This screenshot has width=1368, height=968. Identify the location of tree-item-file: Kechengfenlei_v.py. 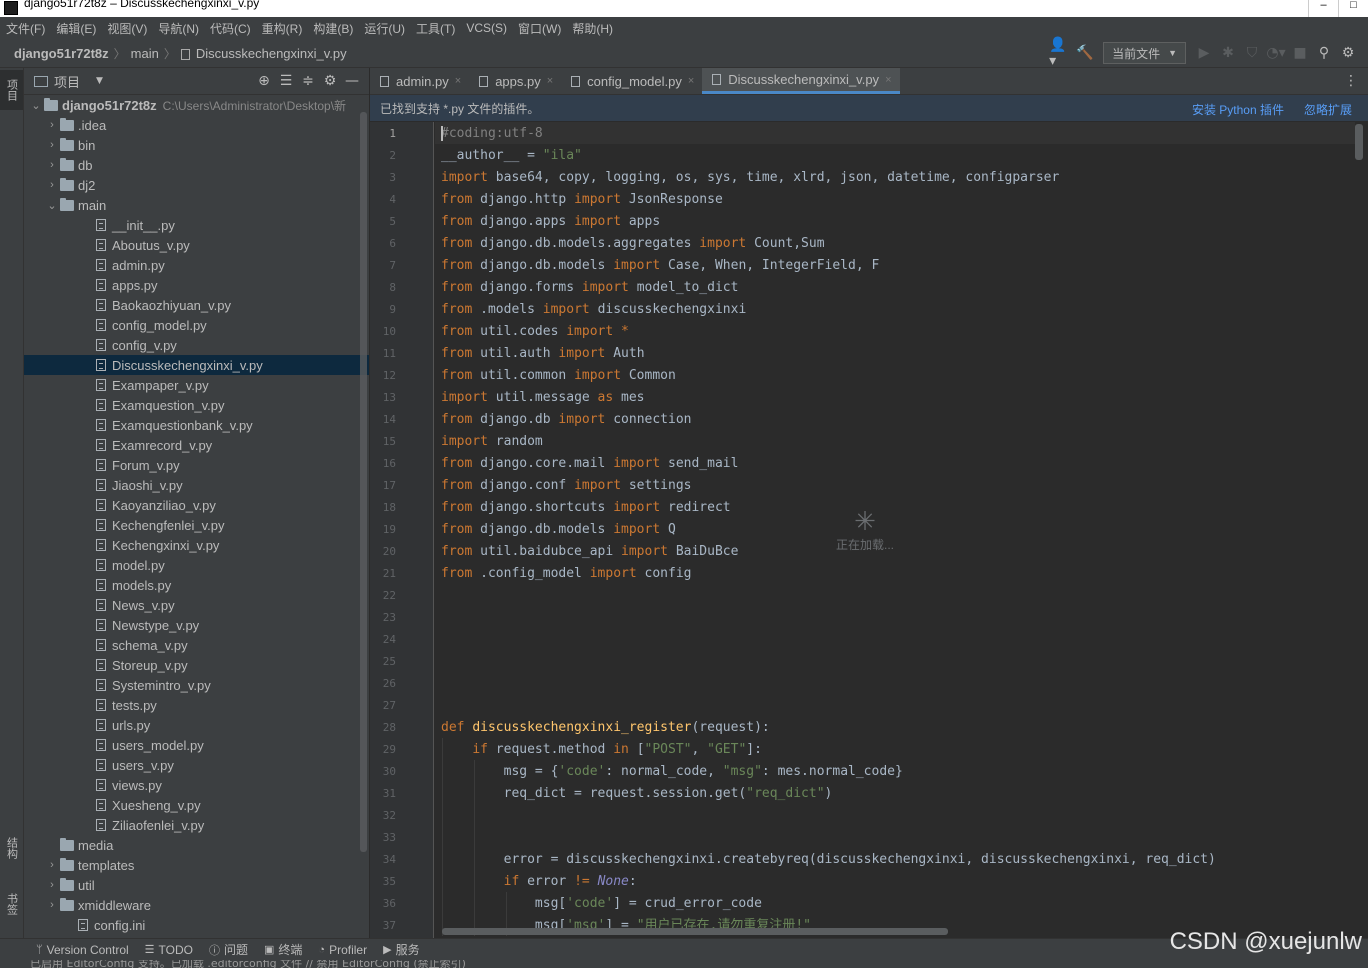
(196, 525).